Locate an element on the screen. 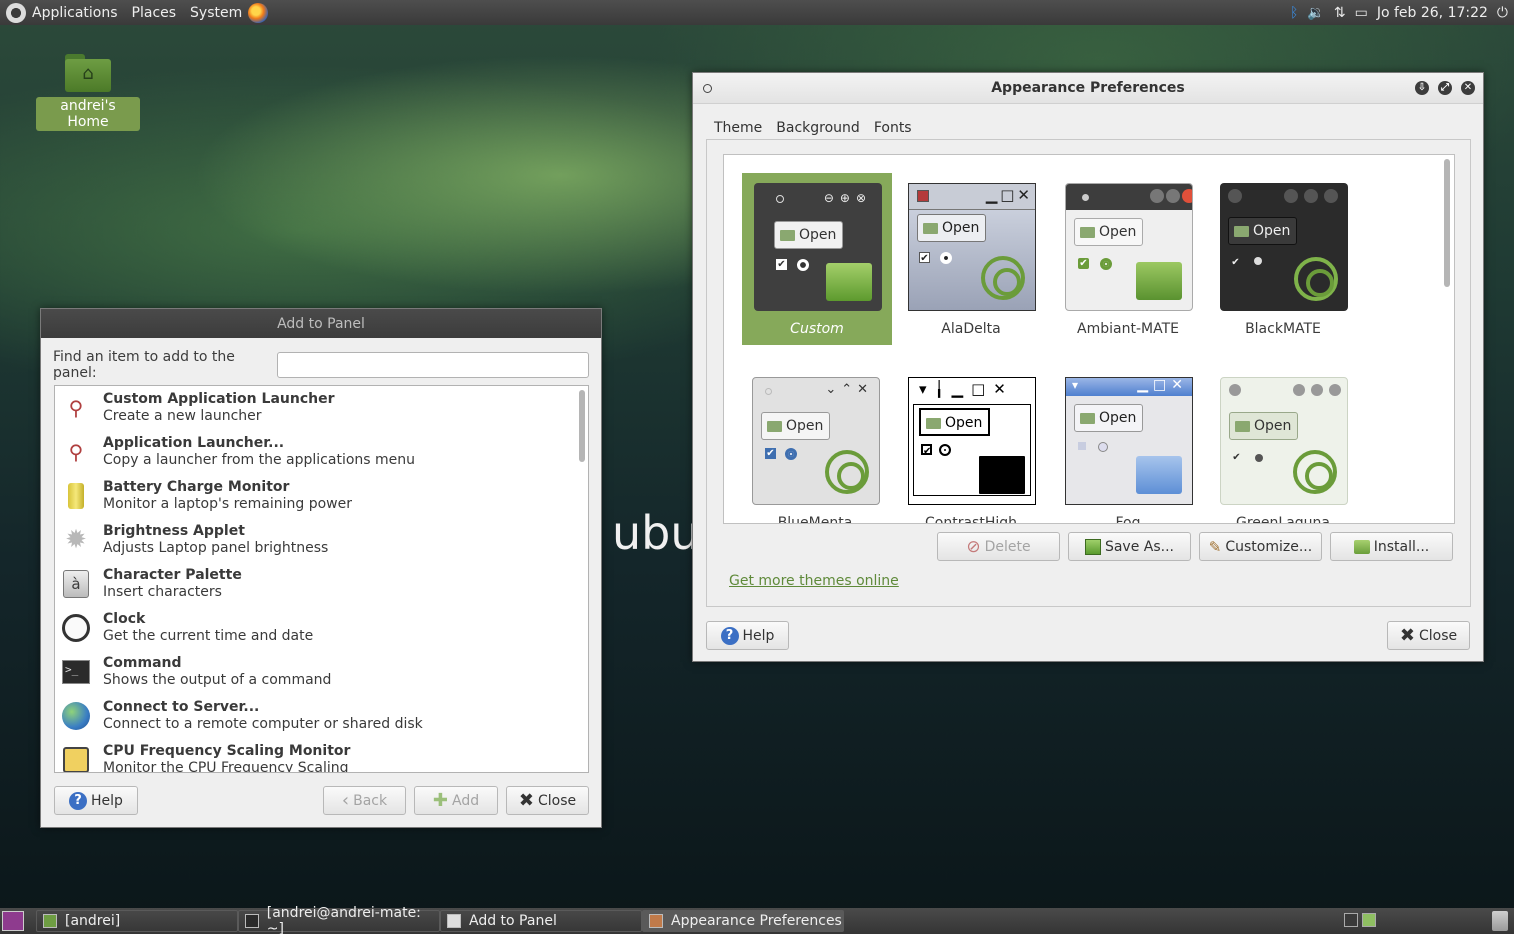 The image size is (1514, 934). theme-item-aladelta: ▁□✕ Open ✔ AlaDelta is located at coordinates (971, 259).